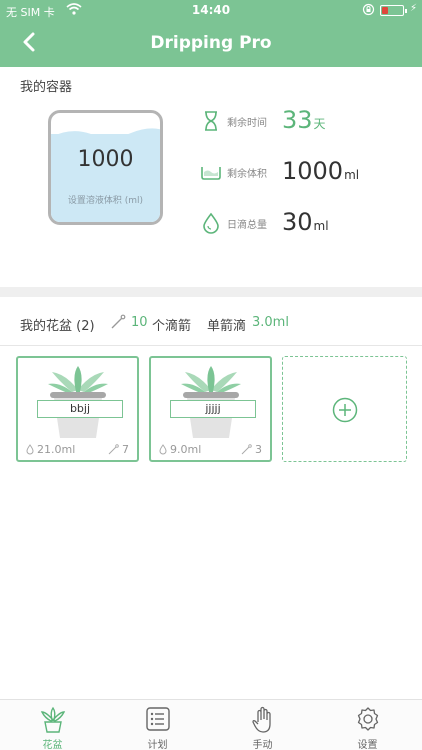 This screenshot has height=750, width=422. I want to click on stat-value: 30ml, so click(305, 222).